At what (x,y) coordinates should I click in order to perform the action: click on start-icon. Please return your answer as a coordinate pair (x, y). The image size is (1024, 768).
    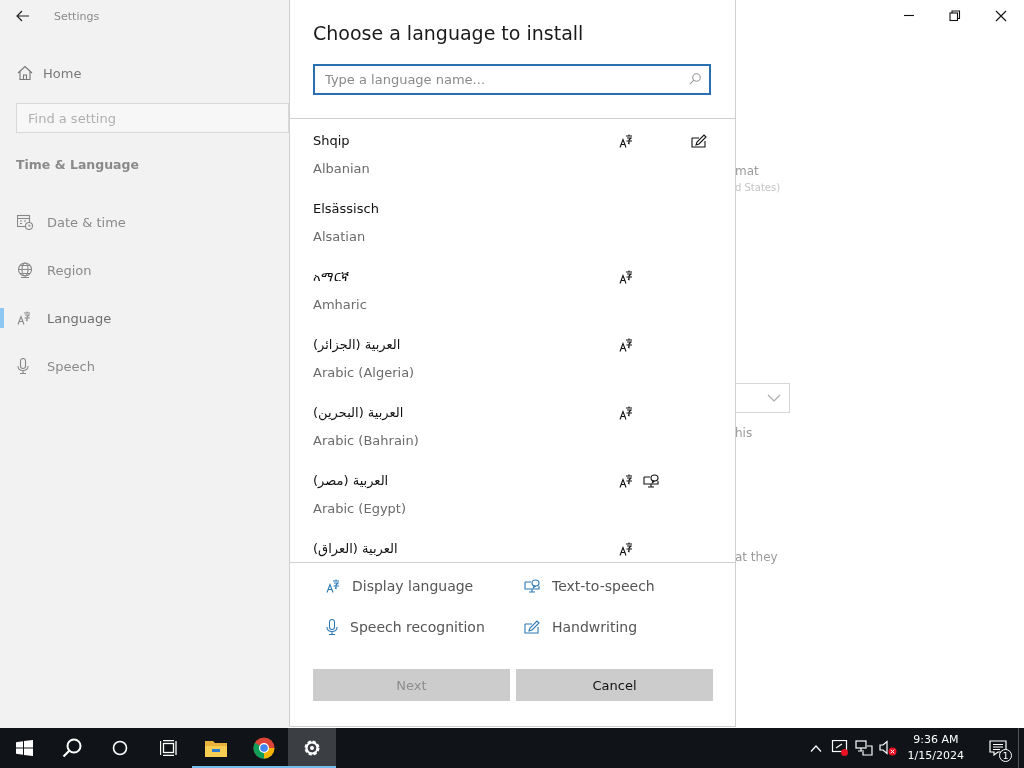
    Looking at the image, I should click on (24, 748).